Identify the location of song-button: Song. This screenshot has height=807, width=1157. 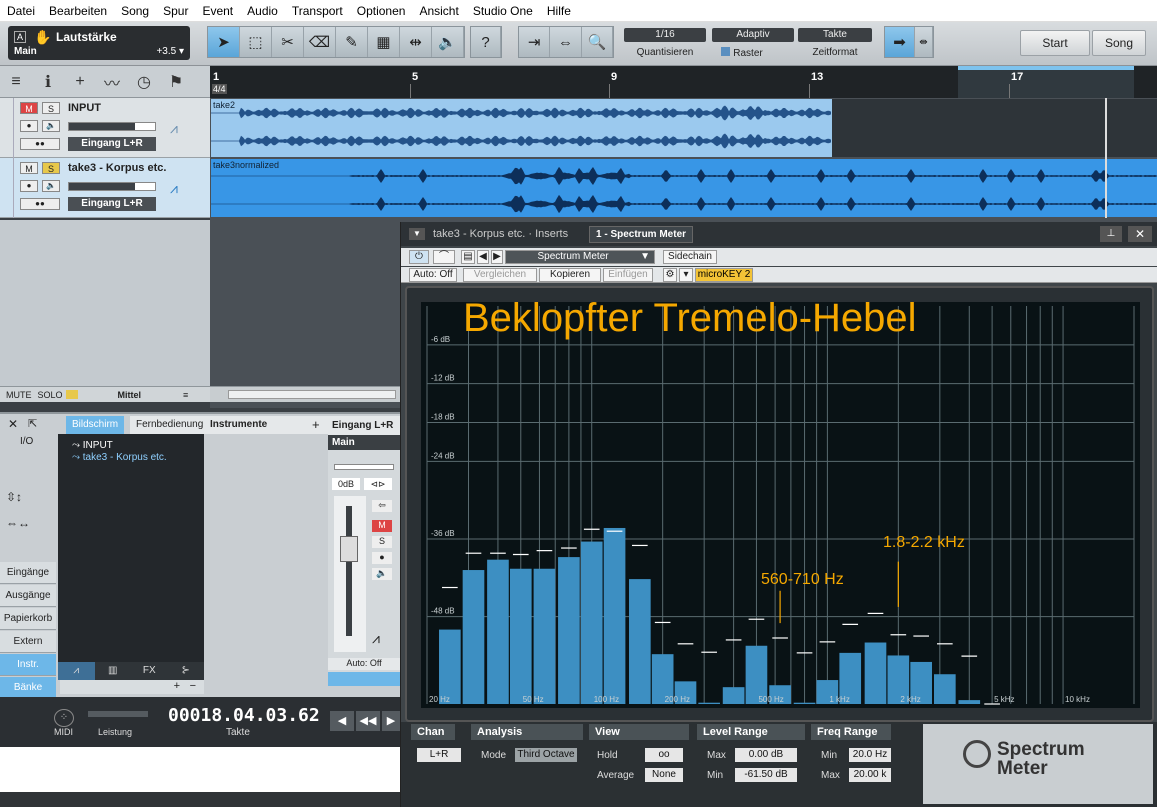
(1119, 43).